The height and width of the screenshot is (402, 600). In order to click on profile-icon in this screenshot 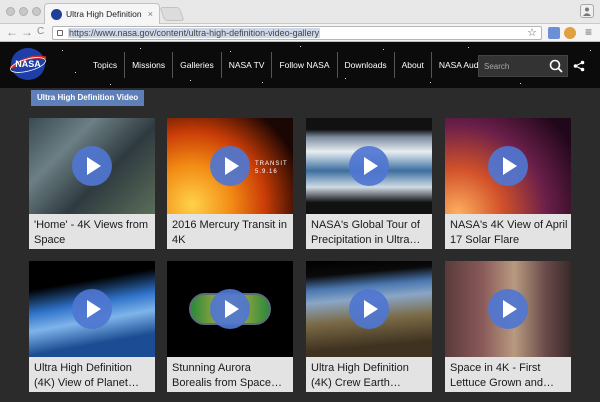, I will do `click(587, 11)`.